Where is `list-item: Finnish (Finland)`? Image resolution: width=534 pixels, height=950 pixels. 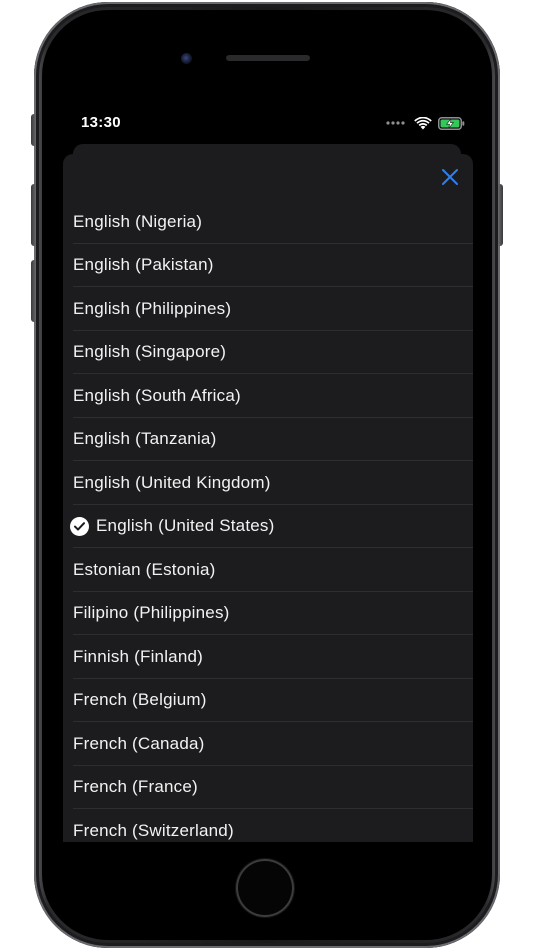 list-item: Finnish (Finland) is located at coordinates (268, 657).